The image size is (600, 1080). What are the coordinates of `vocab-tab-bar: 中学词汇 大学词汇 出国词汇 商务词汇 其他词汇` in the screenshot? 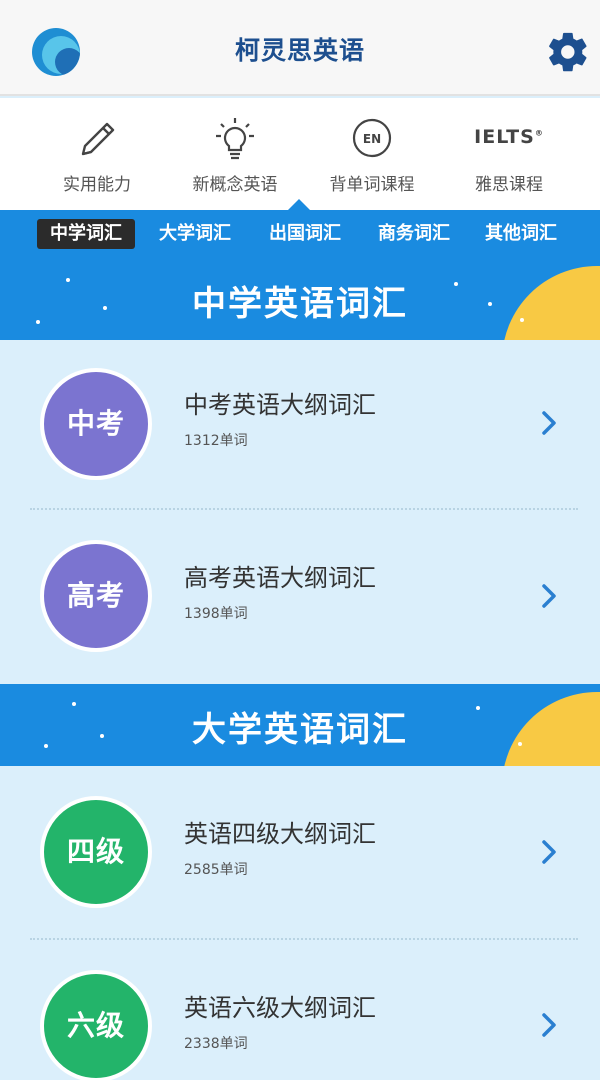 It's located at (300, 234).